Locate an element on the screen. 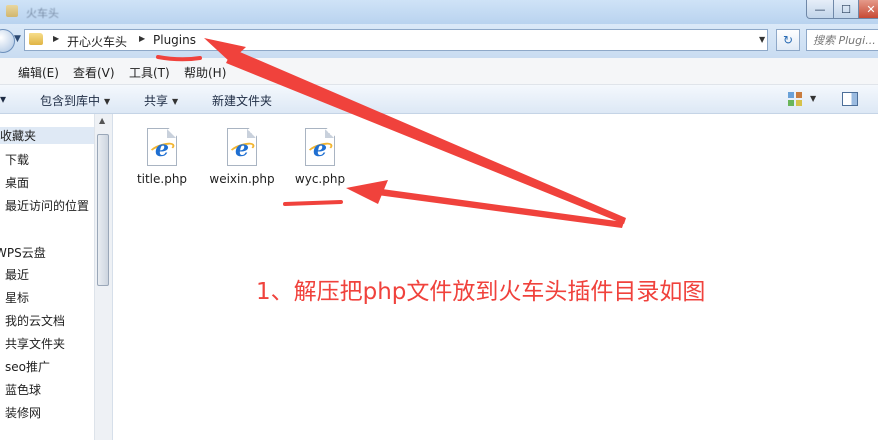 The height and width of the screenshot is (440, 878). history-dropdown-icon: ▼ is located at coordinates (17, 39).